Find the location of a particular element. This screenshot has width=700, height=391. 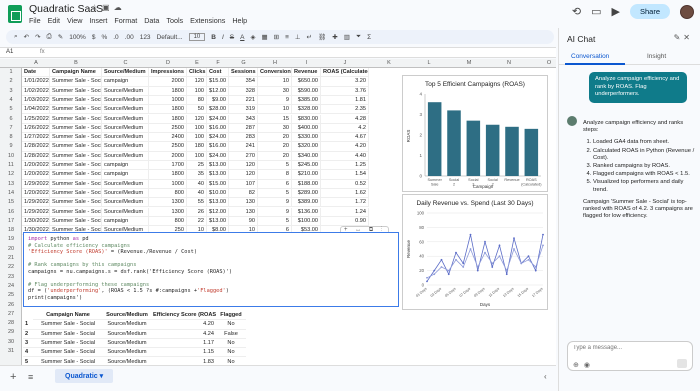

table-cell: 287 is located at coordinates (243, 128).